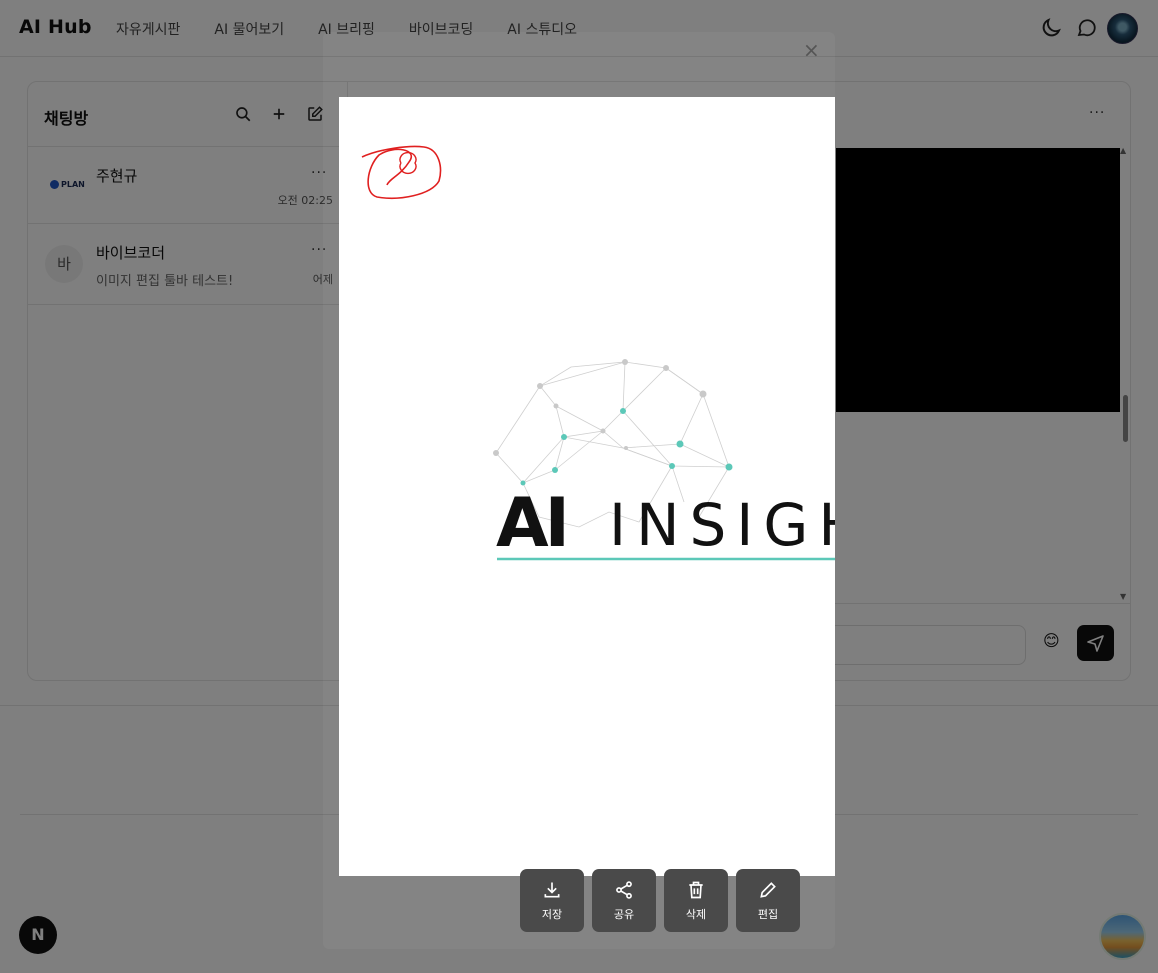 The image size is (1158, 973). I want to click on share-label: 공유, so click(624, 914).